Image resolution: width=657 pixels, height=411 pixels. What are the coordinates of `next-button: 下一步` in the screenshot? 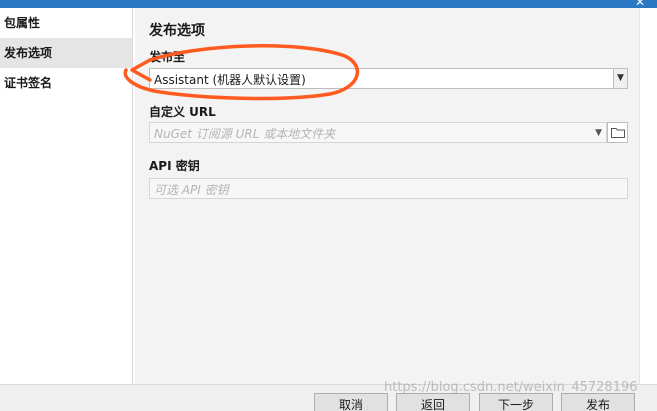 It's located at (516, 402).